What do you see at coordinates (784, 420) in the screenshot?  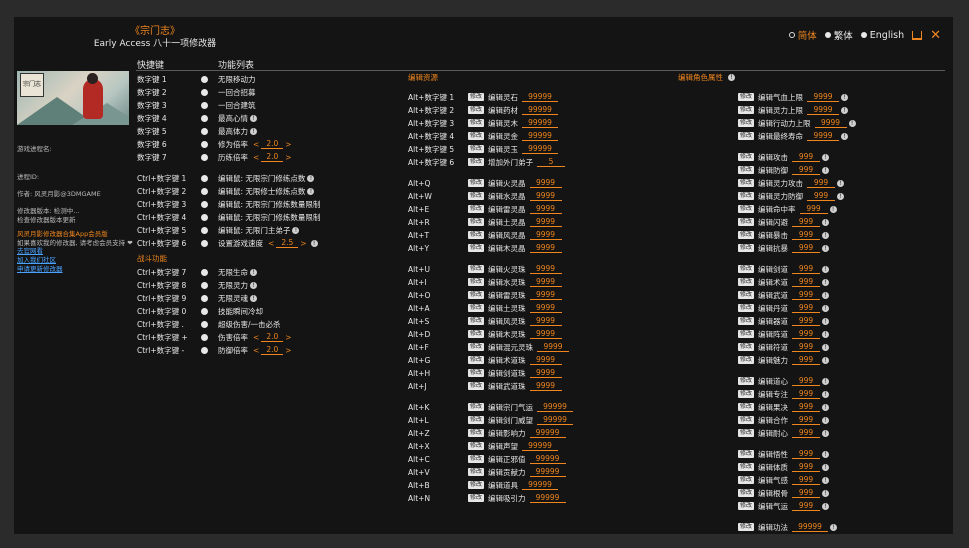 I see `feature-row: 修改 编辑合作 999!` at bounding box center [784, 420].